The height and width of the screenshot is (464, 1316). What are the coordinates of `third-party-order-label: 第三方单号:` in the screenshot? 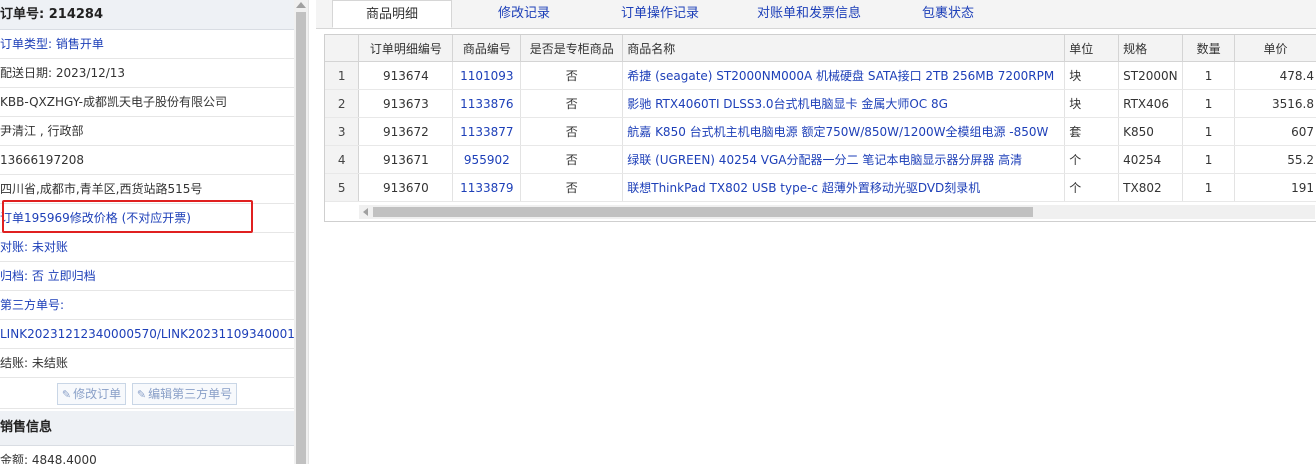 It's located at (147, 305).